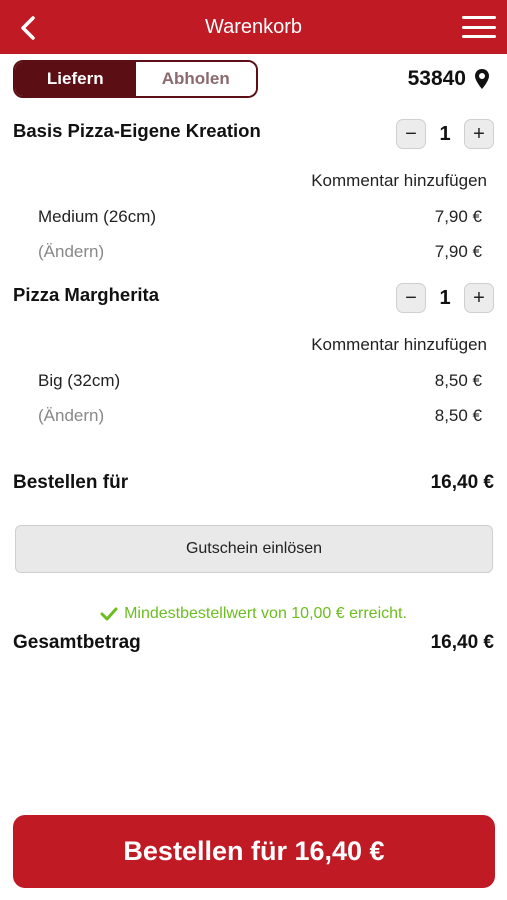  Describe the element at coordinates (71, 482) in the screenshot. I see `subtotal-label: Bestellen für` at that location.